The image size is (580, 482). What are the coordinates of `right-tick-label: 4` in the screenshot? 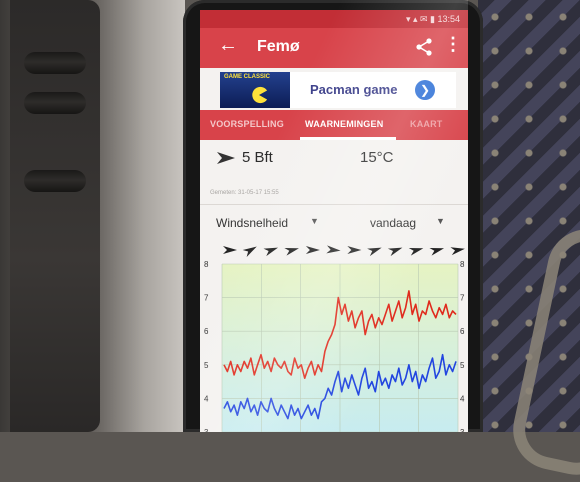 It's located at (462, 398).